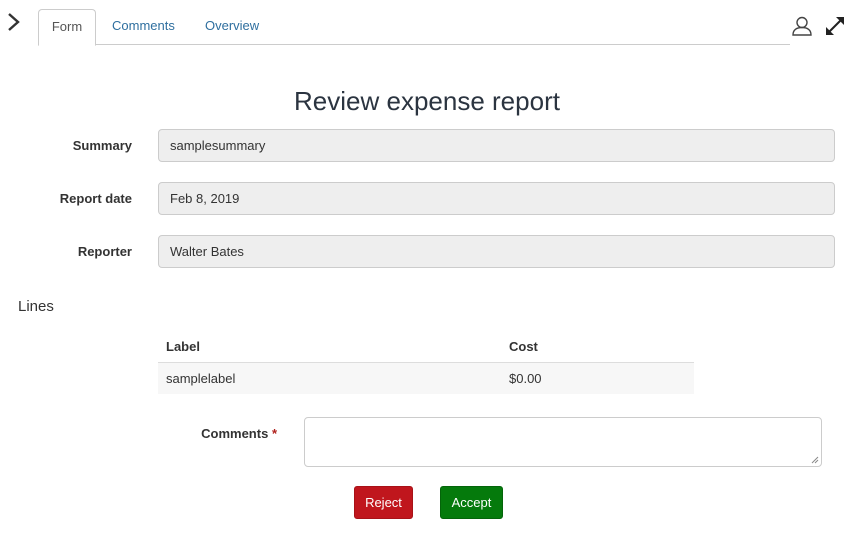  I want to click on report-date-label: Report date, so click(95, 198).